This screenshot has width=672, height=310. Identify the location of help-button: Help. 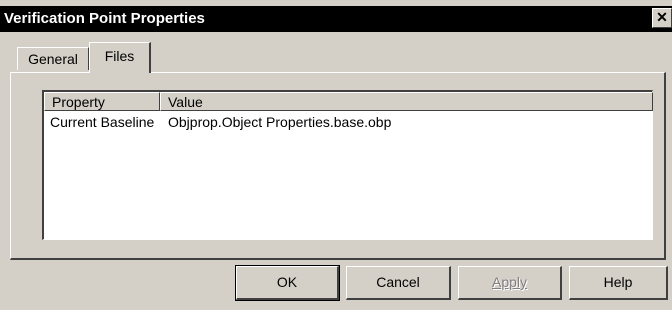
(618, 283).